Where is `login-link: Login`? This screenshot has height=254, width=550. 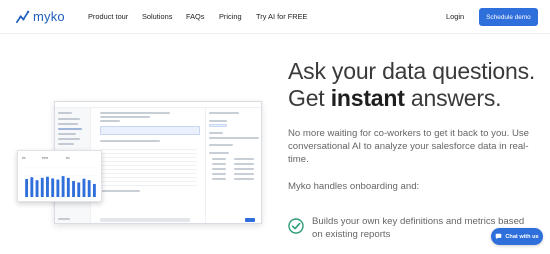
login-link: Login is located at coordinates (455, 16).